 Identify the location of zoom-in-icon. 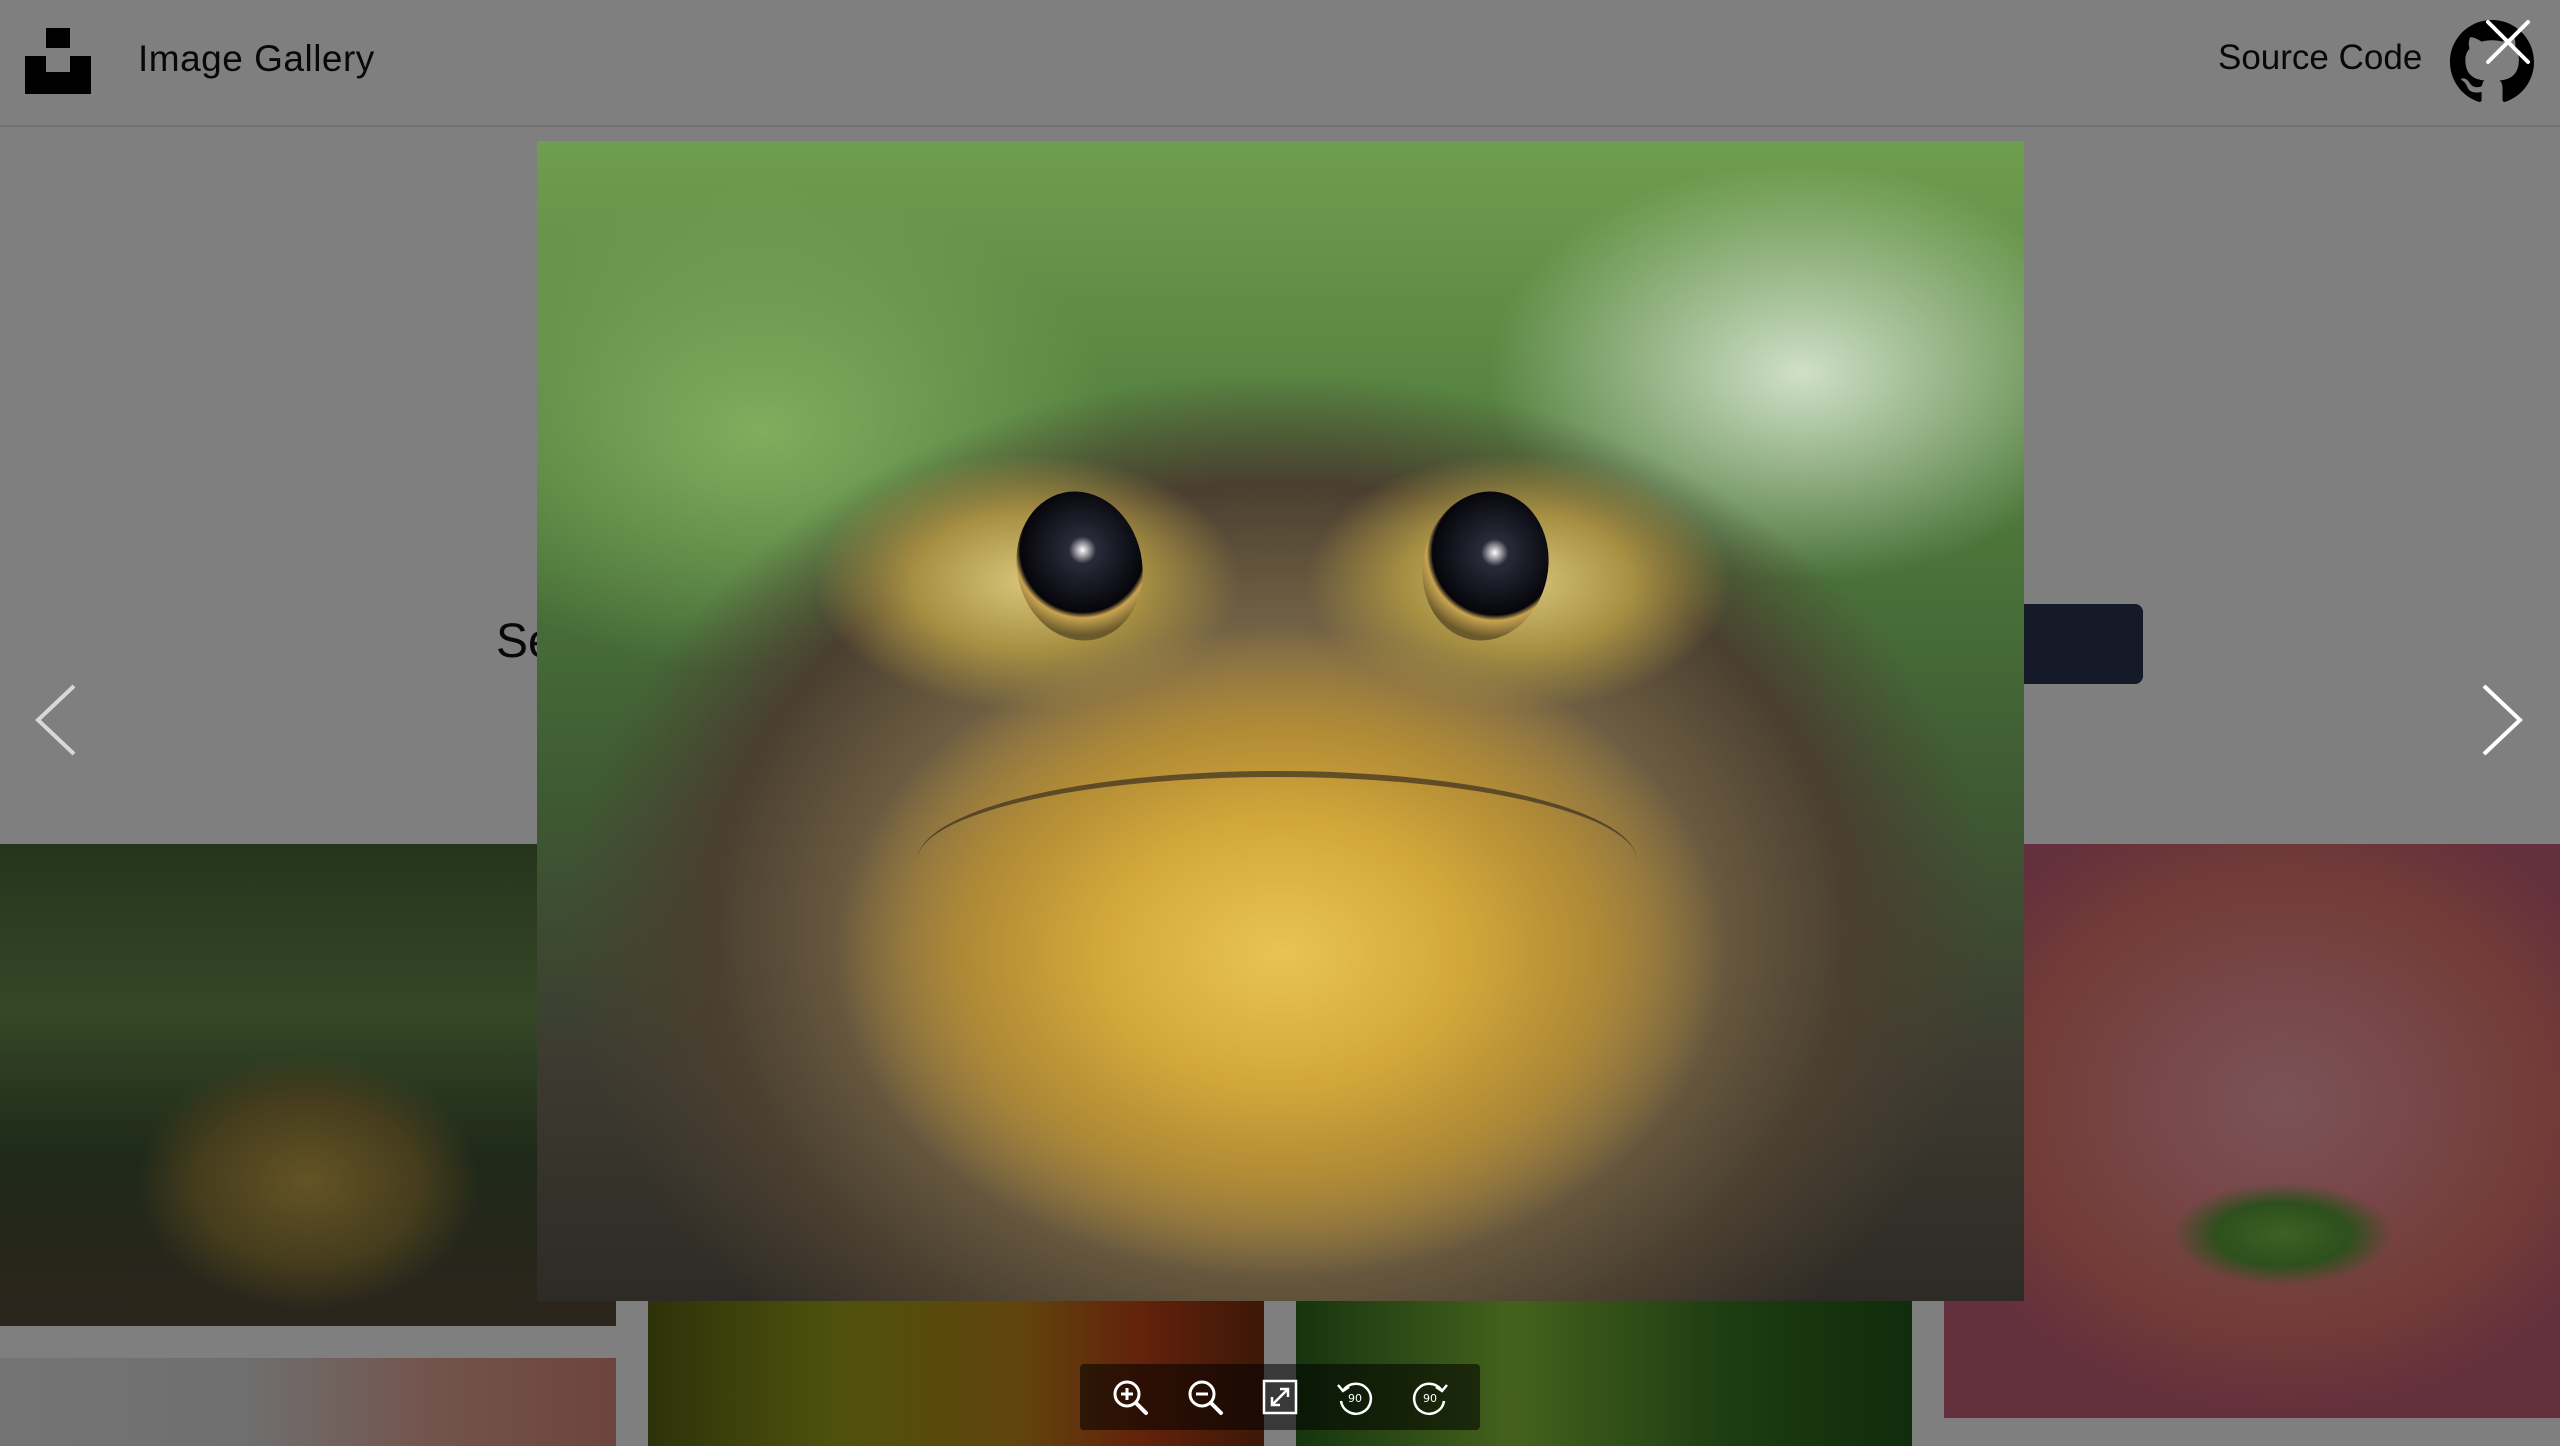
(1130, 1397).